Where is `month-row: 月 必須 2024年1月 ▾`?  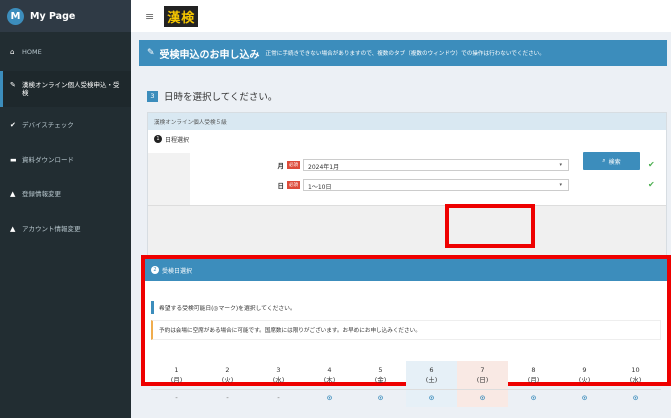 month-row: 月 必須 2024年1月 ▾ is located at coordinates (420, 164).